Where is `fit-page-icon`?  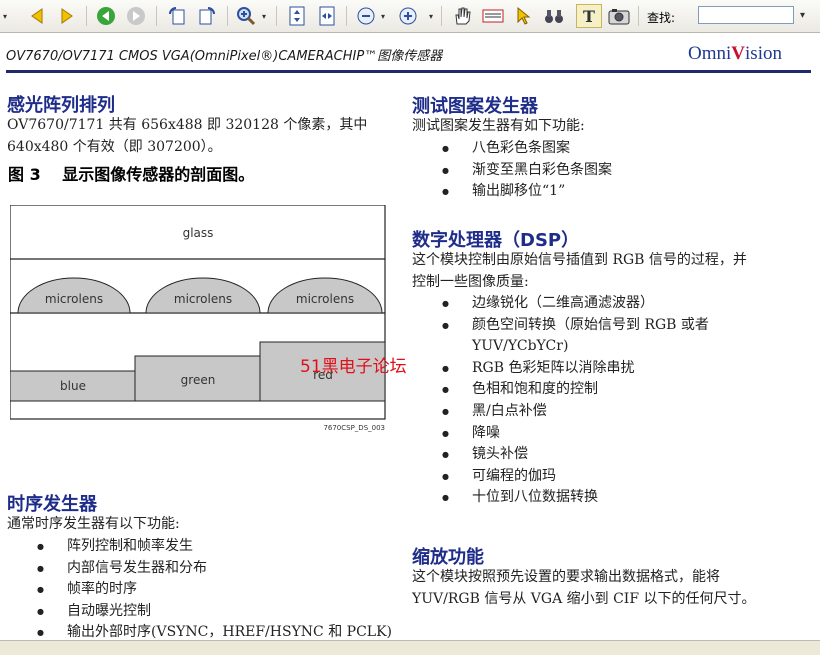 fit-page-icon is located at coordinates (297, 16).